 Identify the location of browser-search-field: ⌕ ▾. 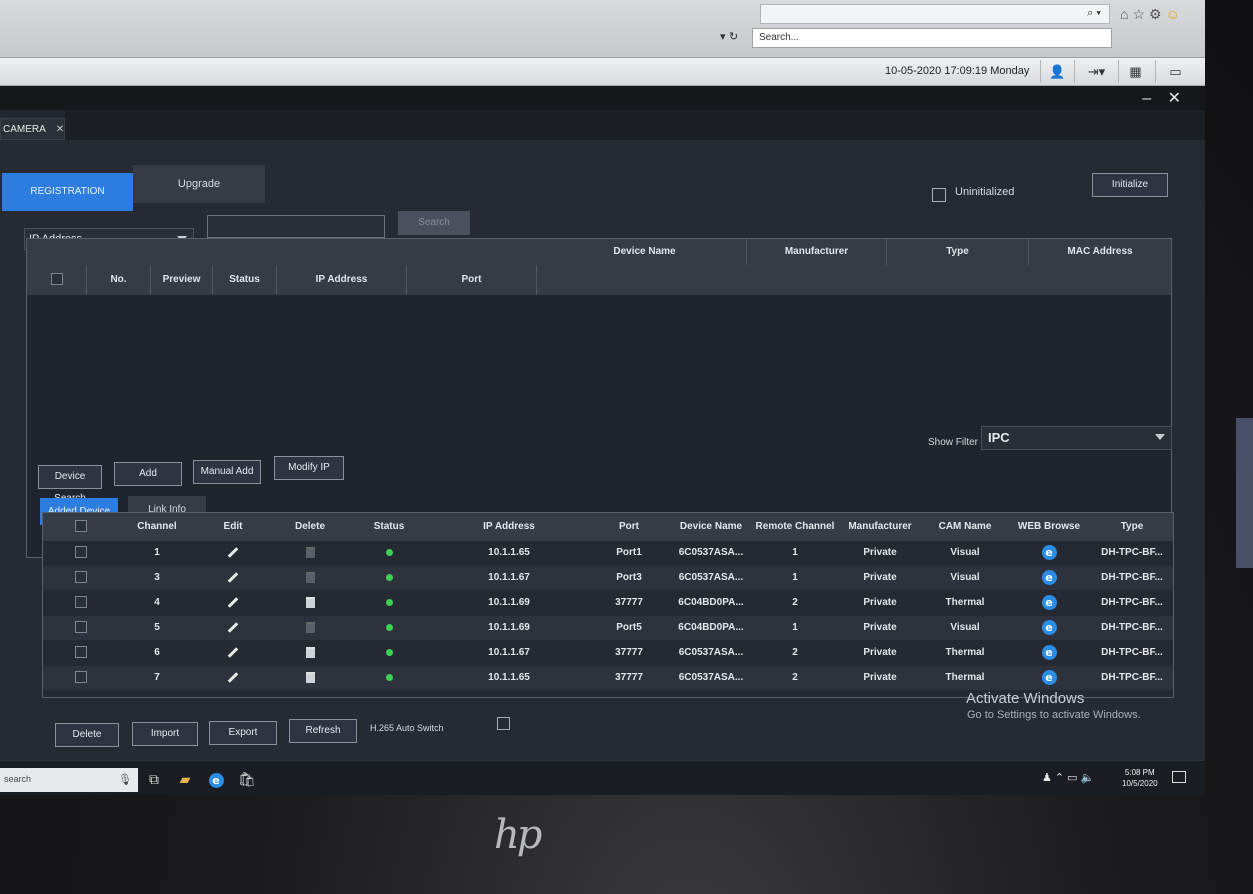
(935, 14).